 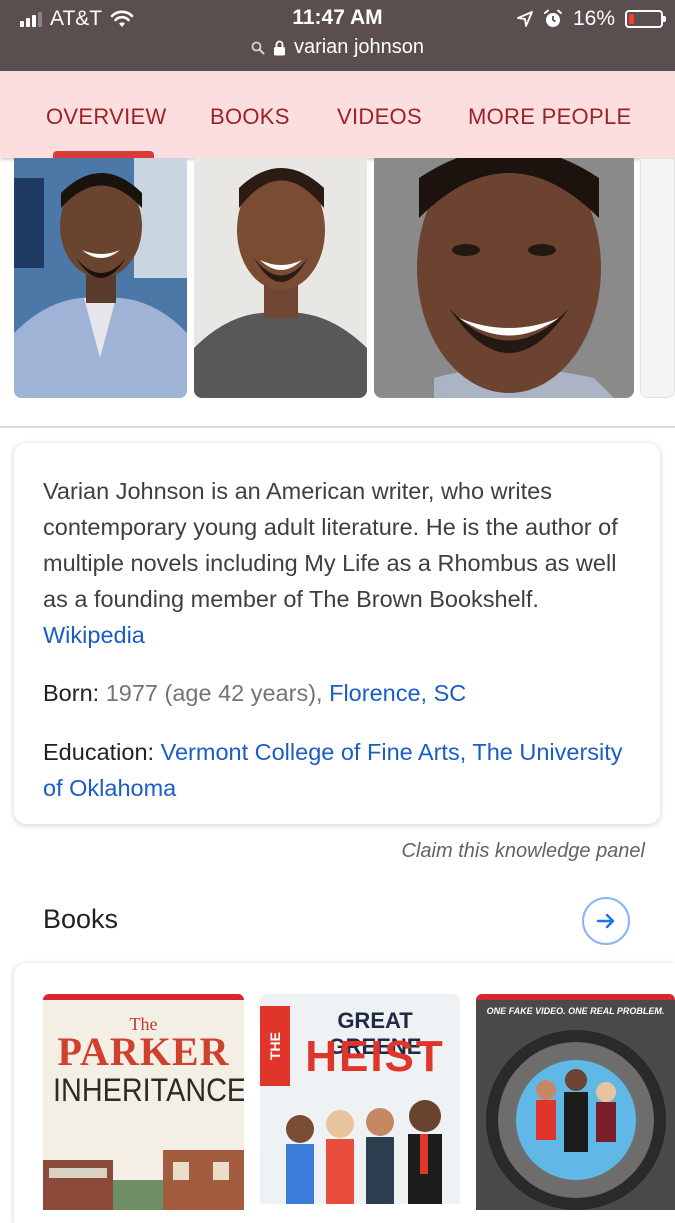 I want to click on book-cover-1: The PARKER INHERITANCE, so click(x=143, y=1102).